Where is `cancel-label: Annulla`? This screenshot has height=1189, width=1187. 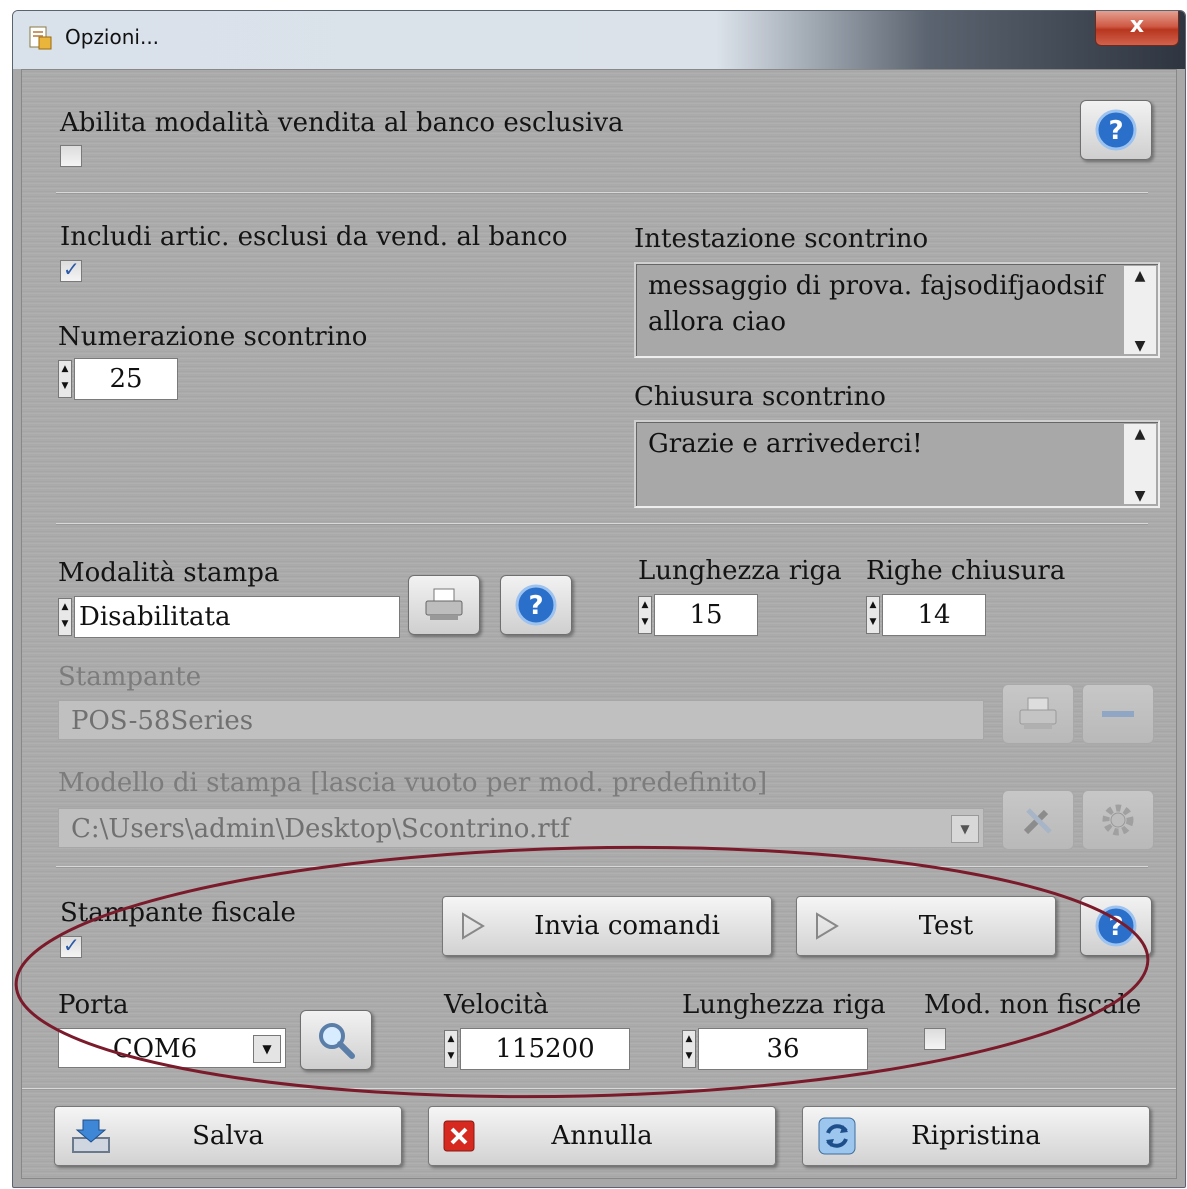 cancel-label: Annulla is located at coordinates (602, 1136).